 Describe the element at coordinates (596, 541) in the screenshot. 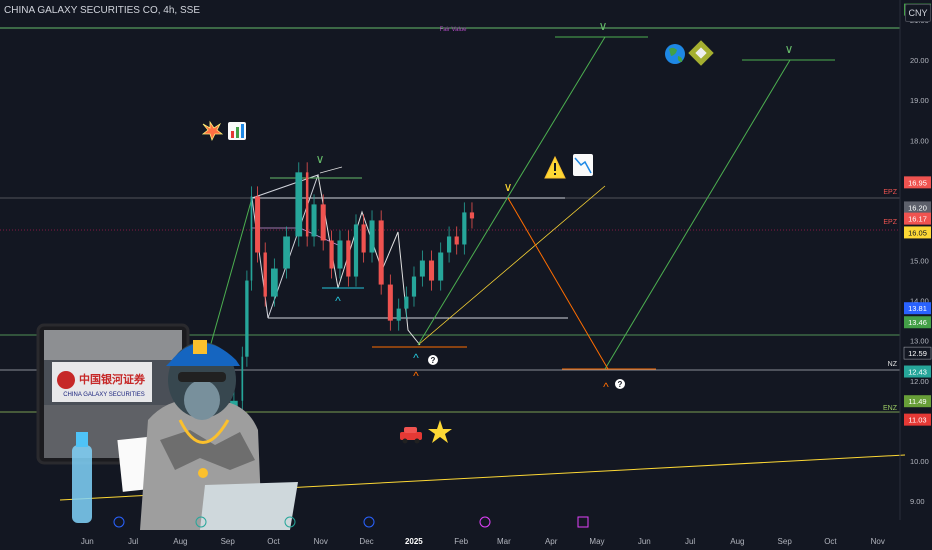

I see `x-tick-label: May` at that location.